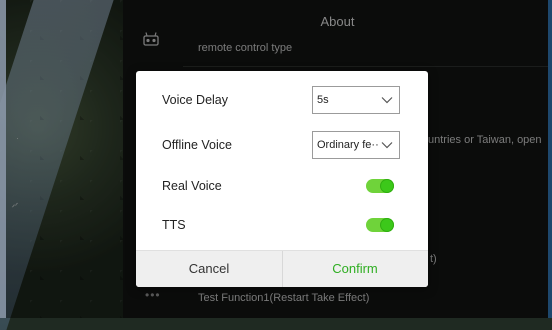 Image resolution: width=552 pixels, height=330 pixels. I want to click on confirm-button: Confirm, so click(355, 269).